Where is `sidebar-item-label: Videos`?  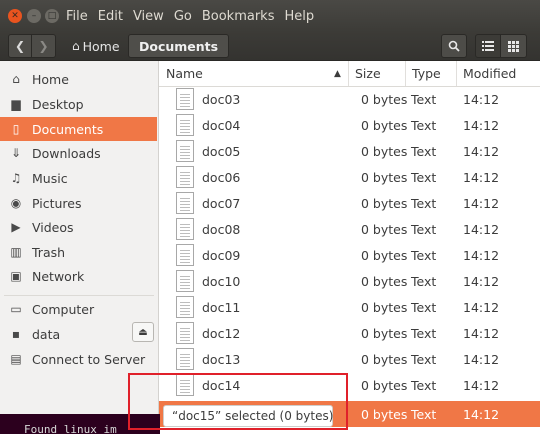
sidebar-item-label: Videos is located at coordinates (53, 227).